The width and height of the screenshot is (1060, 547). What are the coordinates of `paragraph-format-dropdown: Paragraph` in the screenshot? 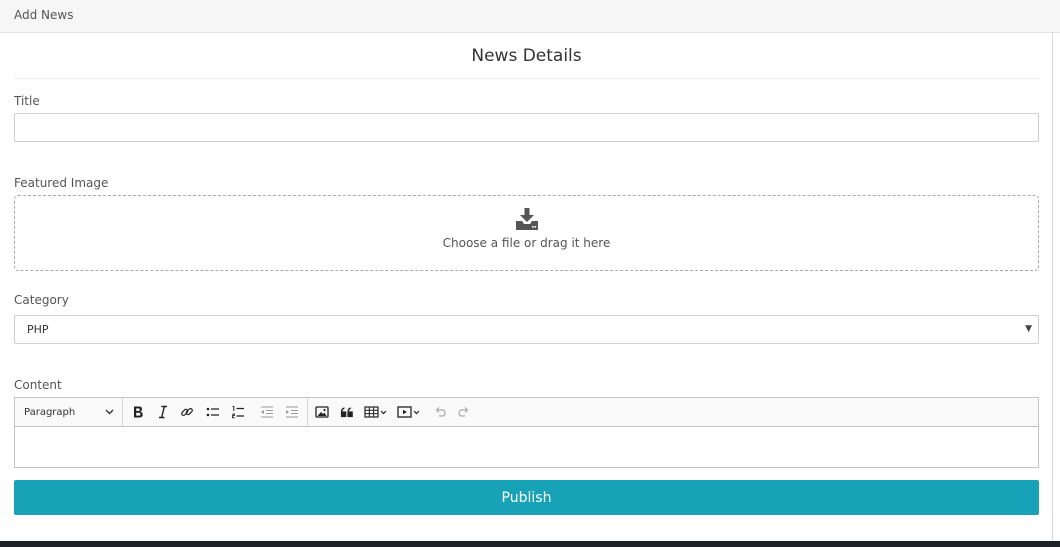 It's located at (69, 412).